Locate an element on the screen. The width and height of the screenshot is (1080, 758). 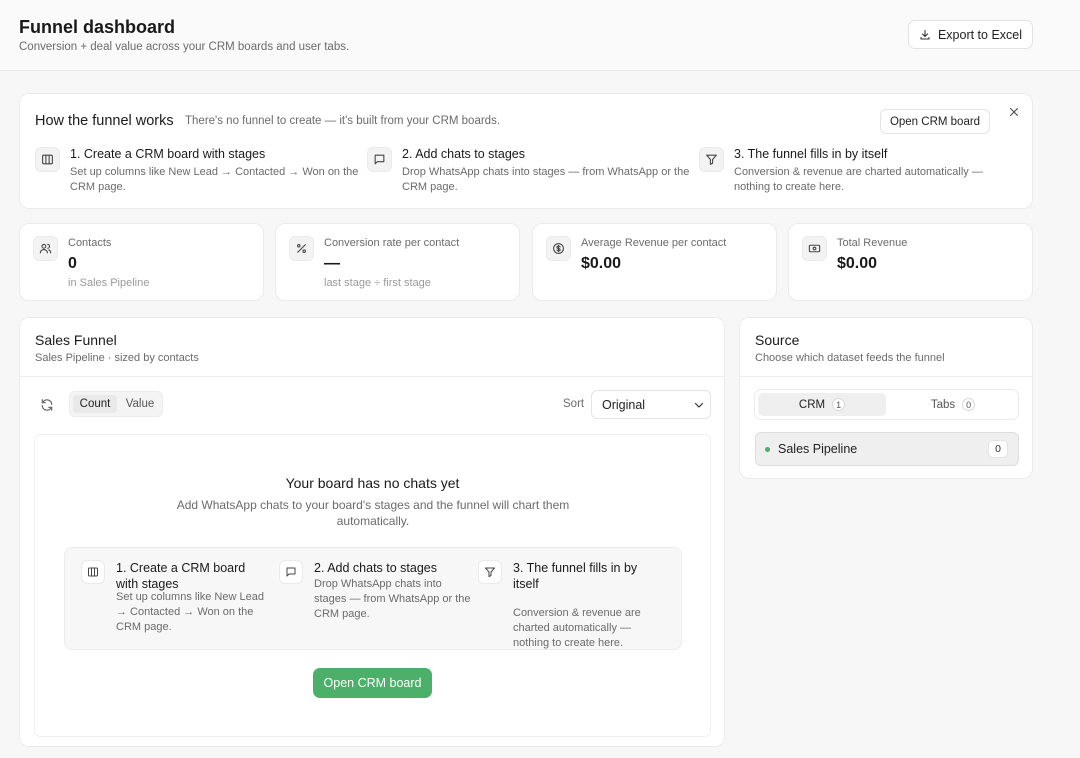
stat-label: Conversion rate per contact is located at coordinates (392, 243).